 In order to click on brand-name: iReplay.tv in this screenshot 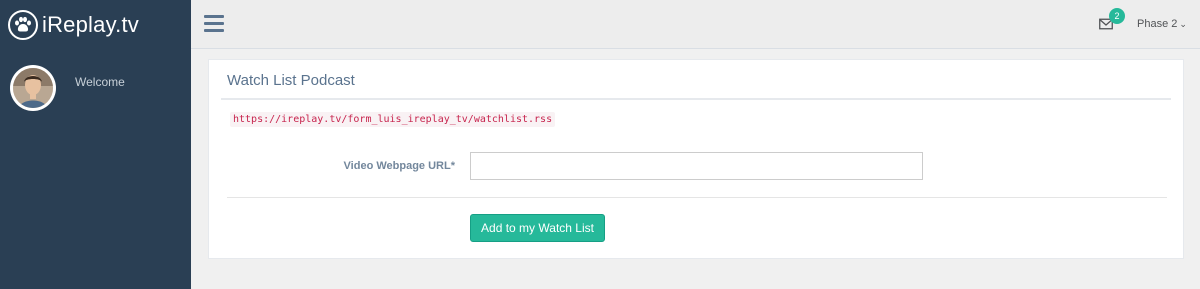, I will do `click(90, 24)`.